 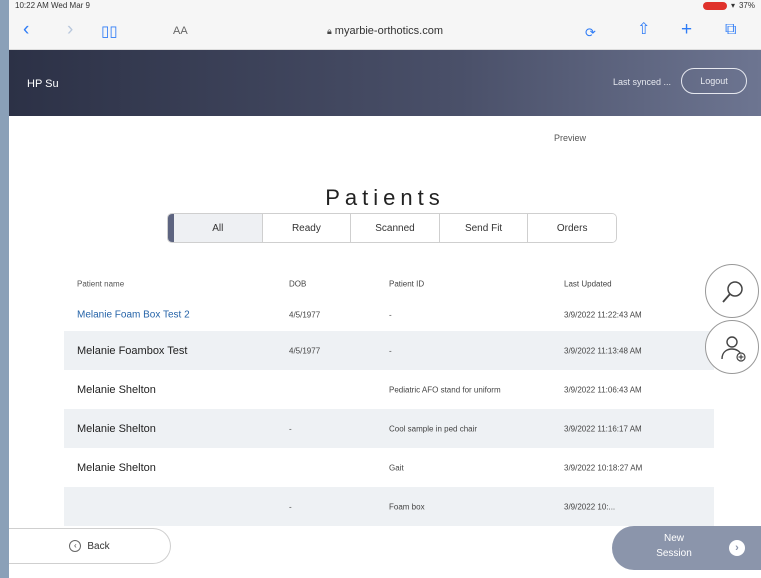 I want to click on patient-name: Melanie Foam Box Test 2, so click(x=133, y=314).